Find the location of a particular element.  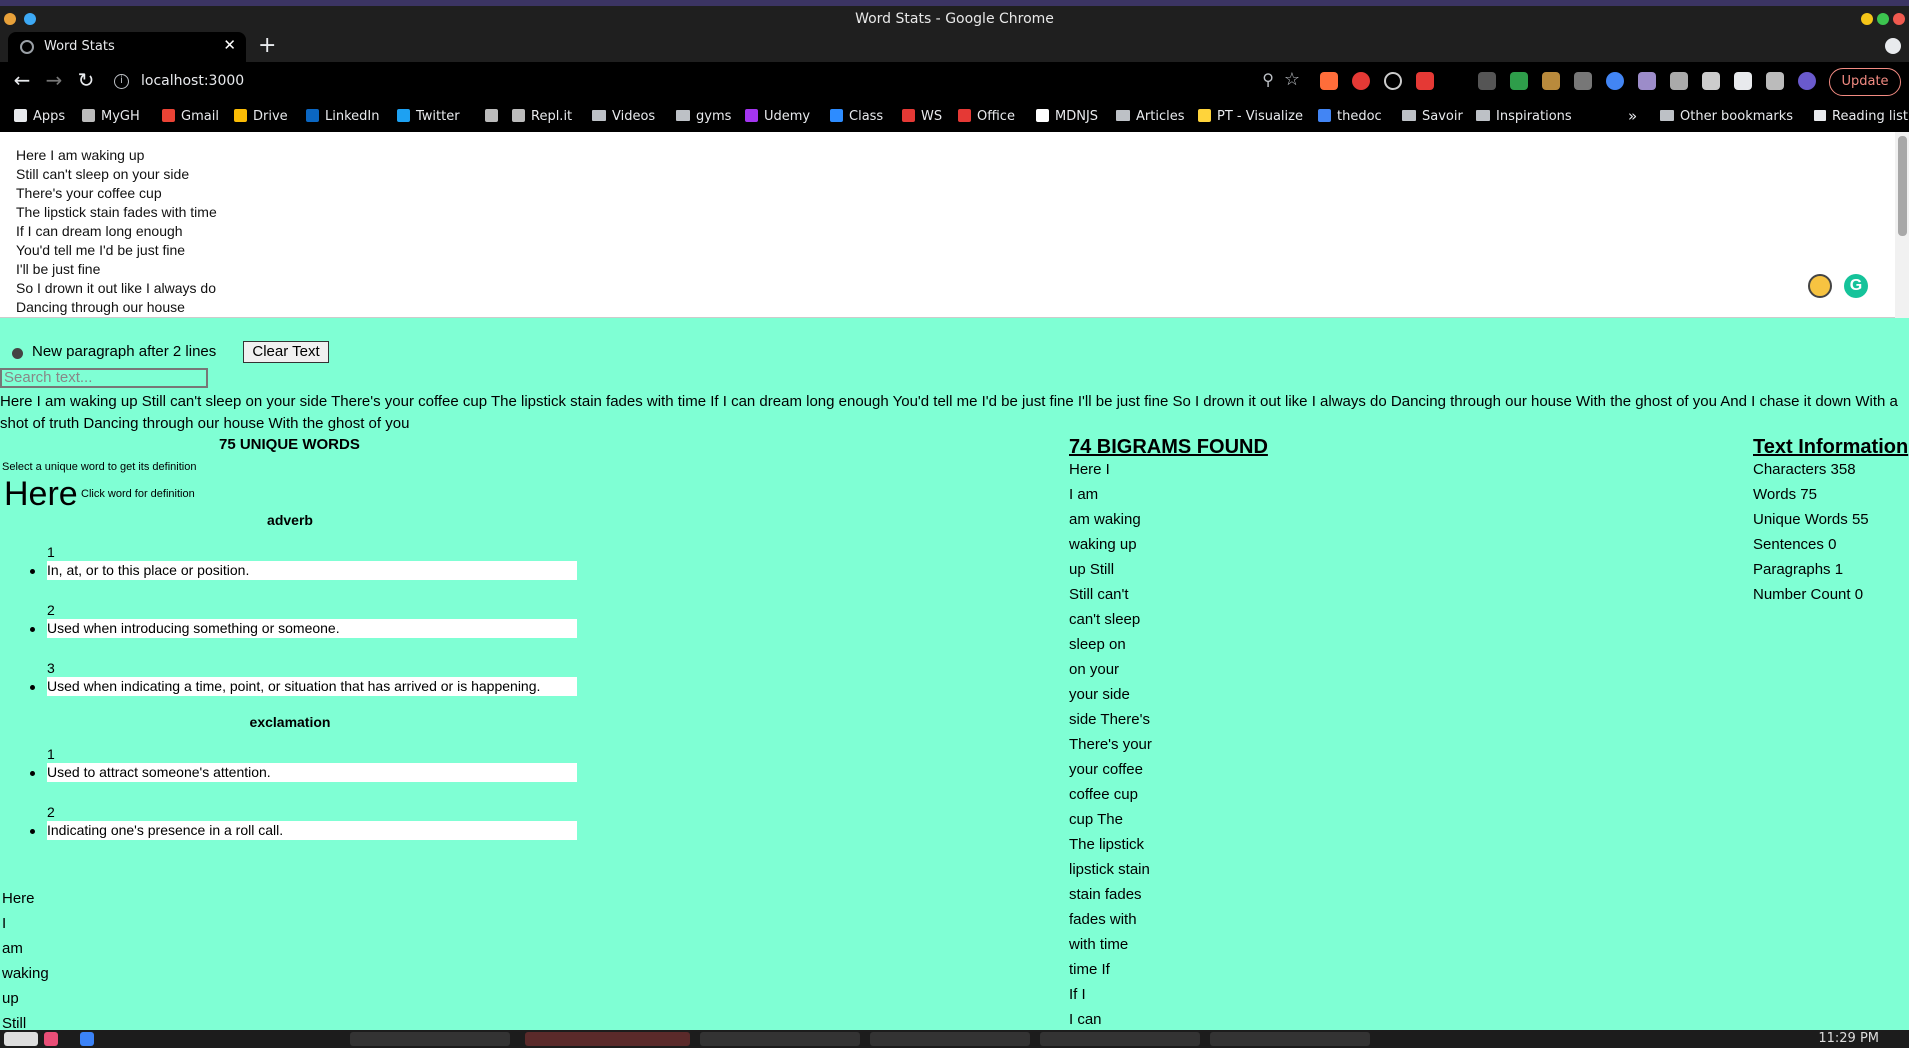

taskbar-window-chrome is located at coordinates (607, 1039).